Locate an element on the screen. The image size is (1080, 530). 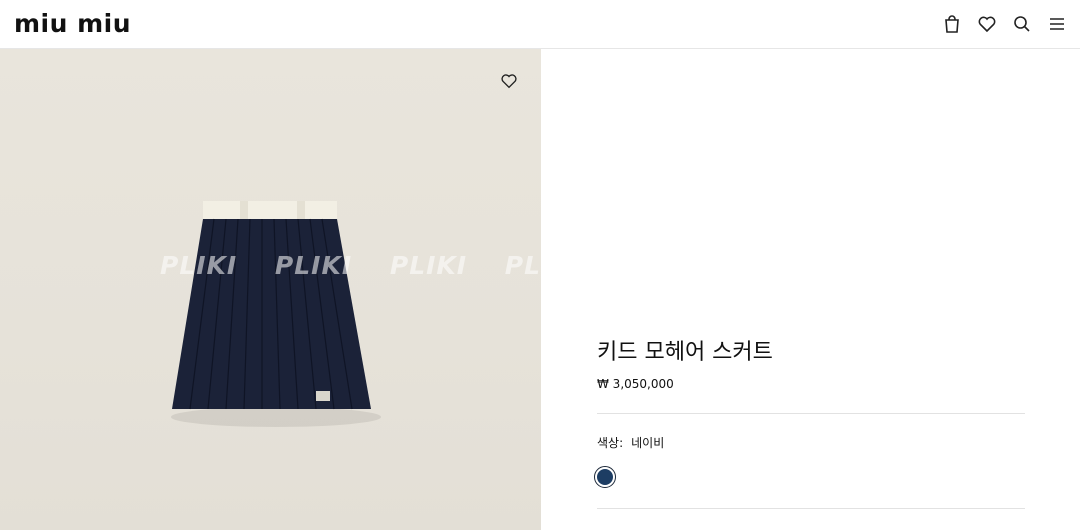
watermark: PLIKI PLIKI PLIKI PLIKI PL is located at coordinates (350, 265).